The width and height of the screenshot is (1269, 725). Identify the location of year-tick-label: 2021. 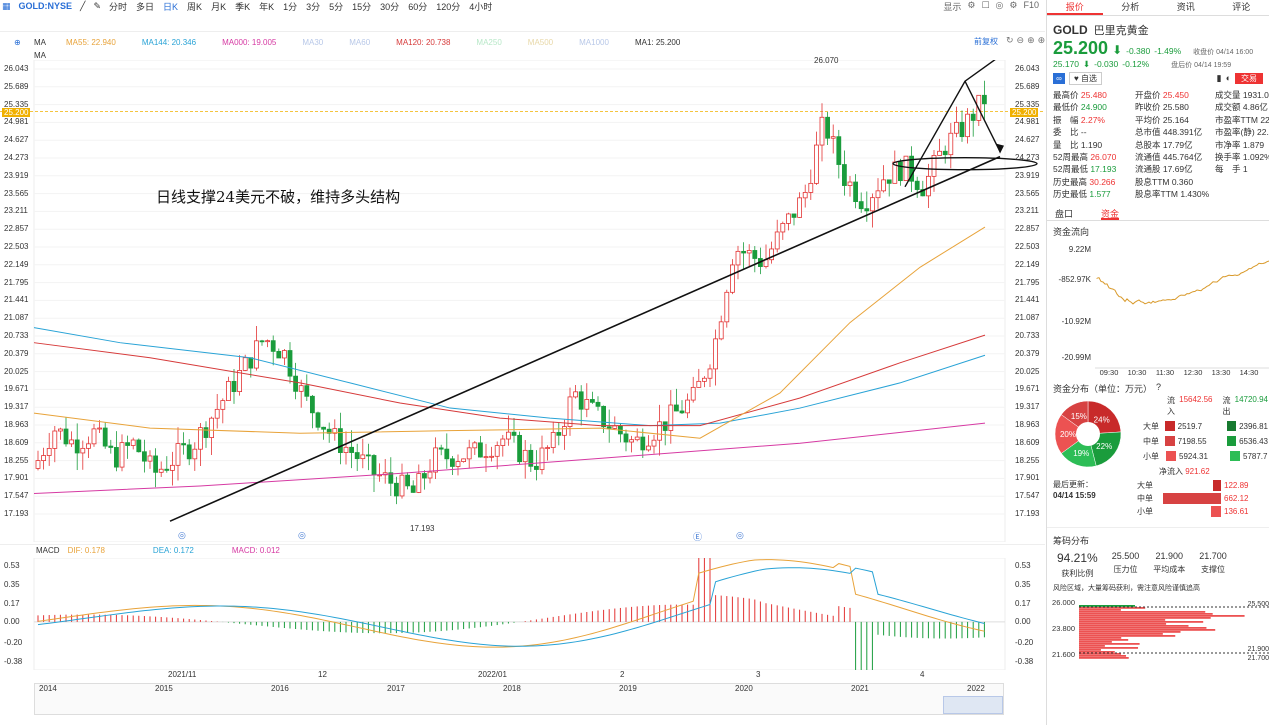
(860, 688).